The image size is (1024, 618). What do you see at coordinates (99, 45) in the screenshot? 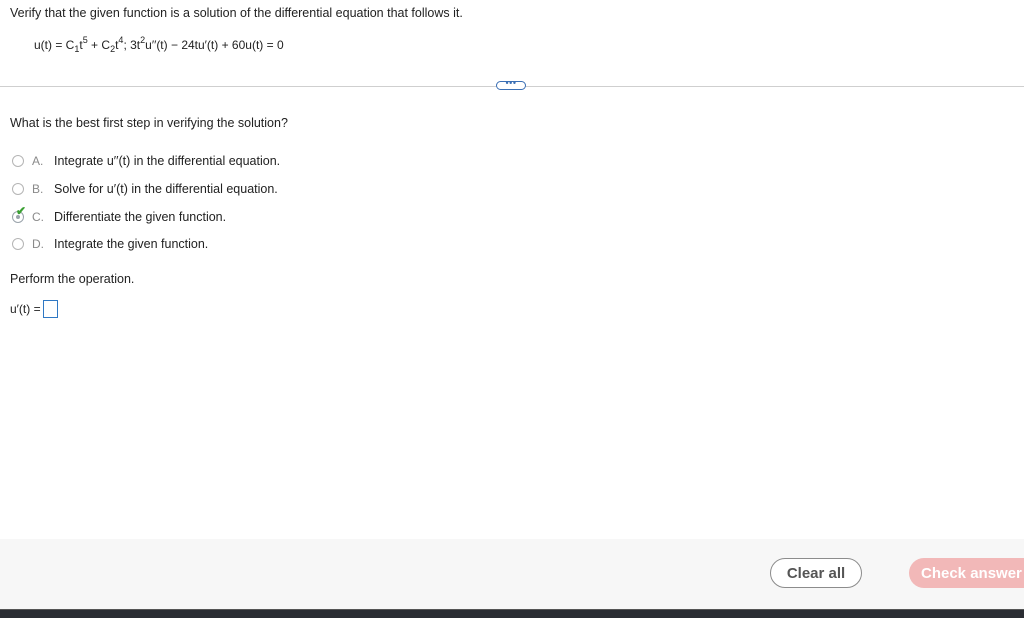
I see `equation-part: + C` at bounding box center [99, 45].